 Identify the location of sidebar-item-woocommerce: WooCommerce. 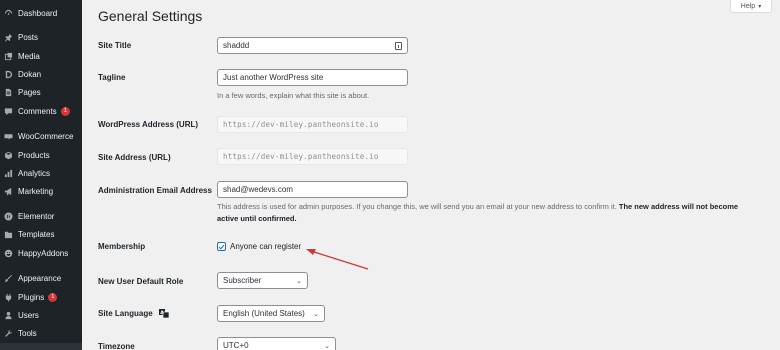
(41, 136).